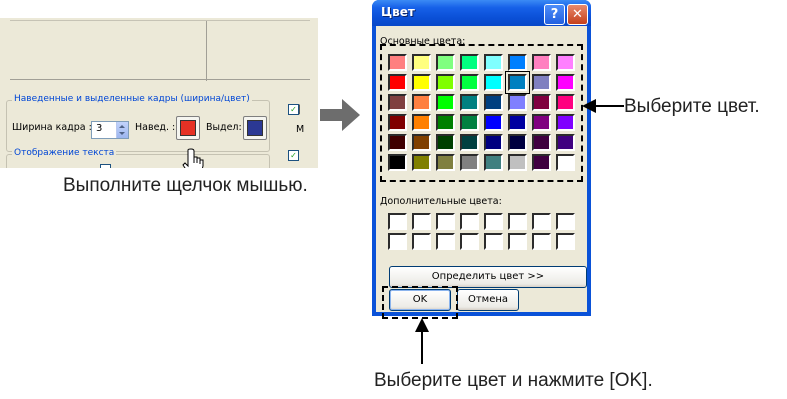 The width and height of the screenshot is (787, 399). Describe the element at coordinates (110, 130) in the screenshot. I see `frame-width-spinner: 3` at that location.